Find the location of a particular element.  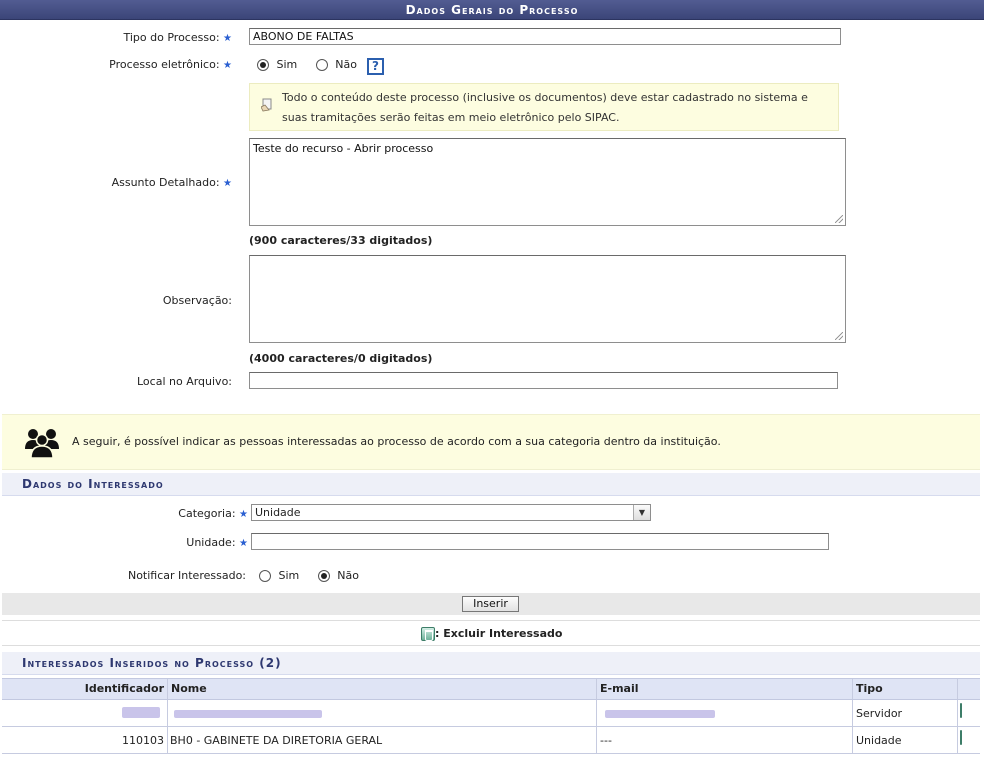

row-email: --- is located at coordinates (606, 740).